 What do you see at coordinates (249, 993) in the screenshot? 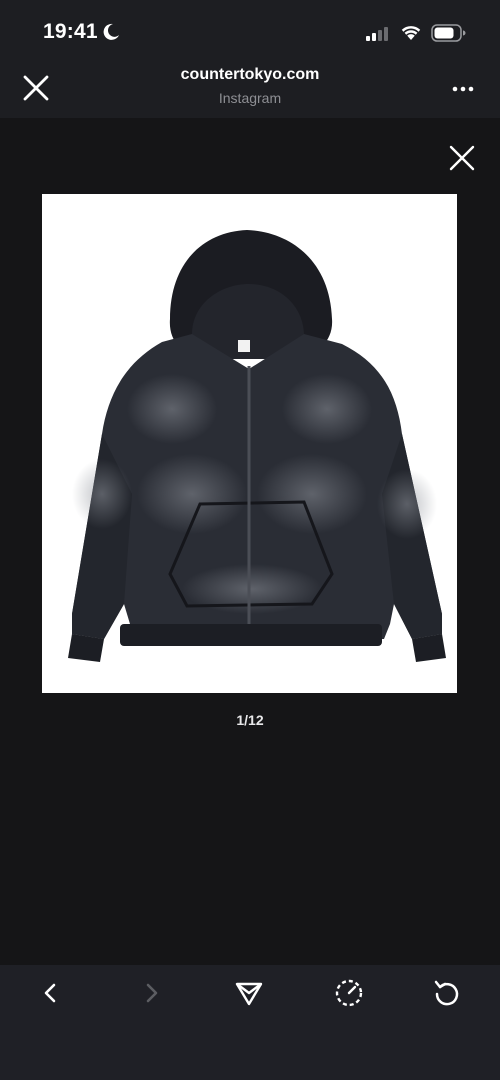
I see `share-icon` at bounding box center [249, 993].